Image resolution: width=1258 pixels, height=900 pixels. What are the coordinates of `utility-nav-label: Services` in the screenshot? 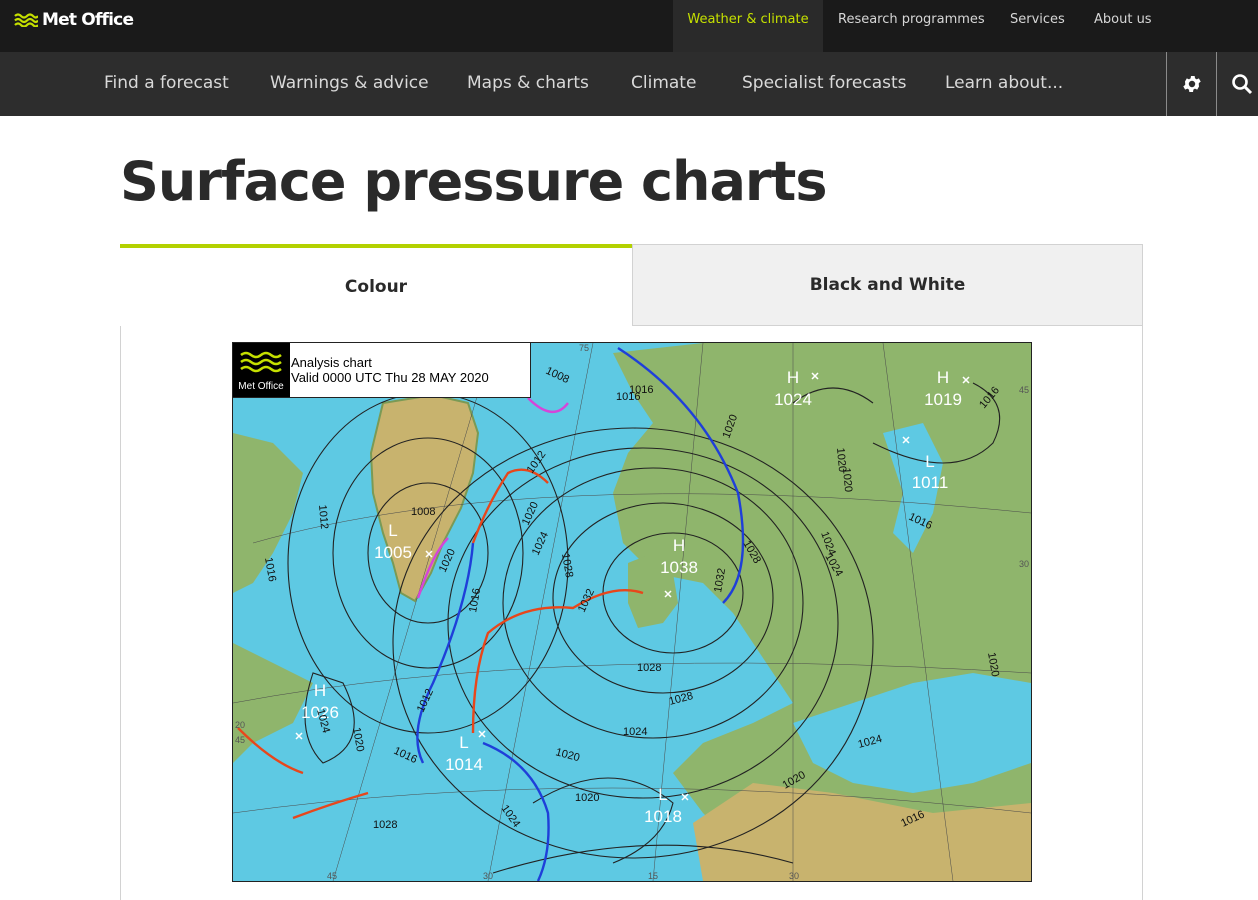 It's located at (1037, 19).